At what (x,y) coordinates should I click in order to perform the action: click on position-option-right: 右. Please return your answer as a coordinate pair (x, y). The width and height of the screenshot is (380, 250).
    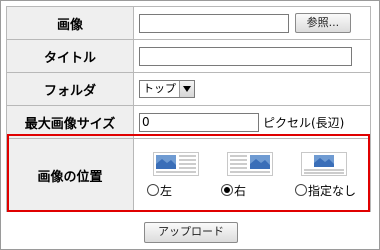
    Looking at the image, I should click on (247, 175).